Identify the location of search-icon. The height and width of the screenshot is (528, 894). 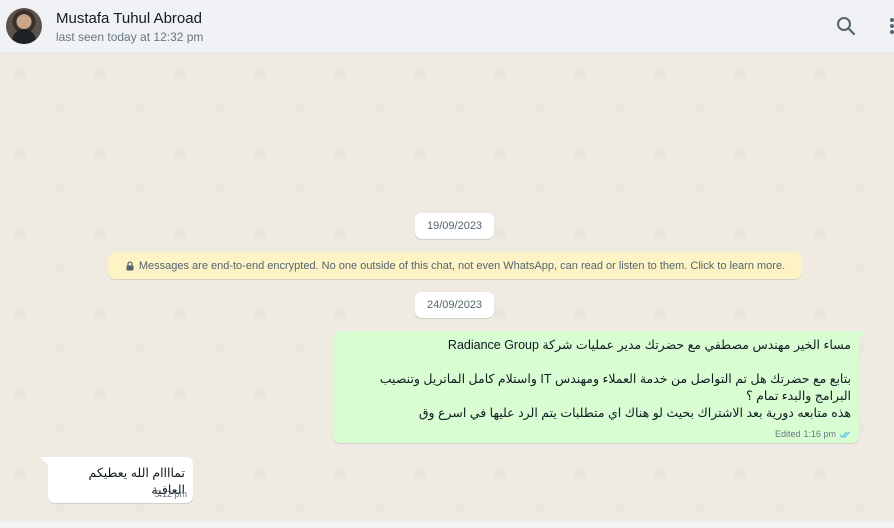
(846, 26).